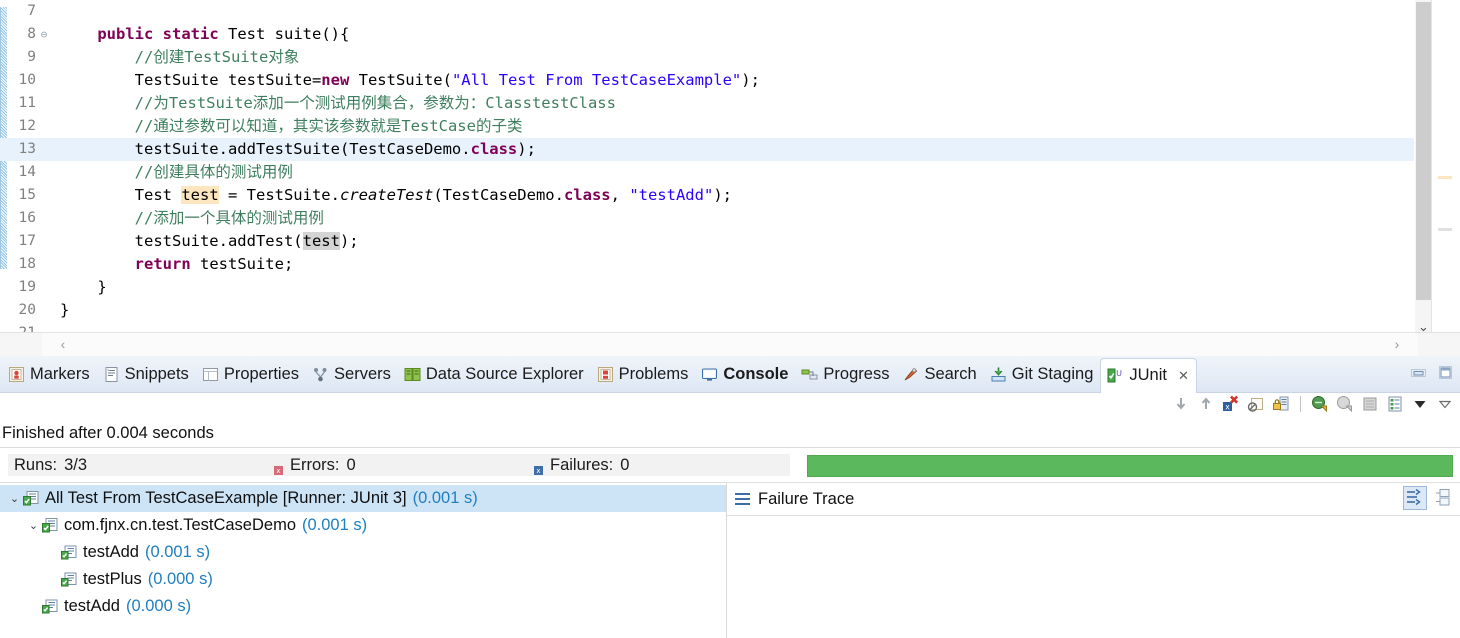 This screenshot has width=1460, height=638. I want to click on line-number: 18, so click(27, 264).